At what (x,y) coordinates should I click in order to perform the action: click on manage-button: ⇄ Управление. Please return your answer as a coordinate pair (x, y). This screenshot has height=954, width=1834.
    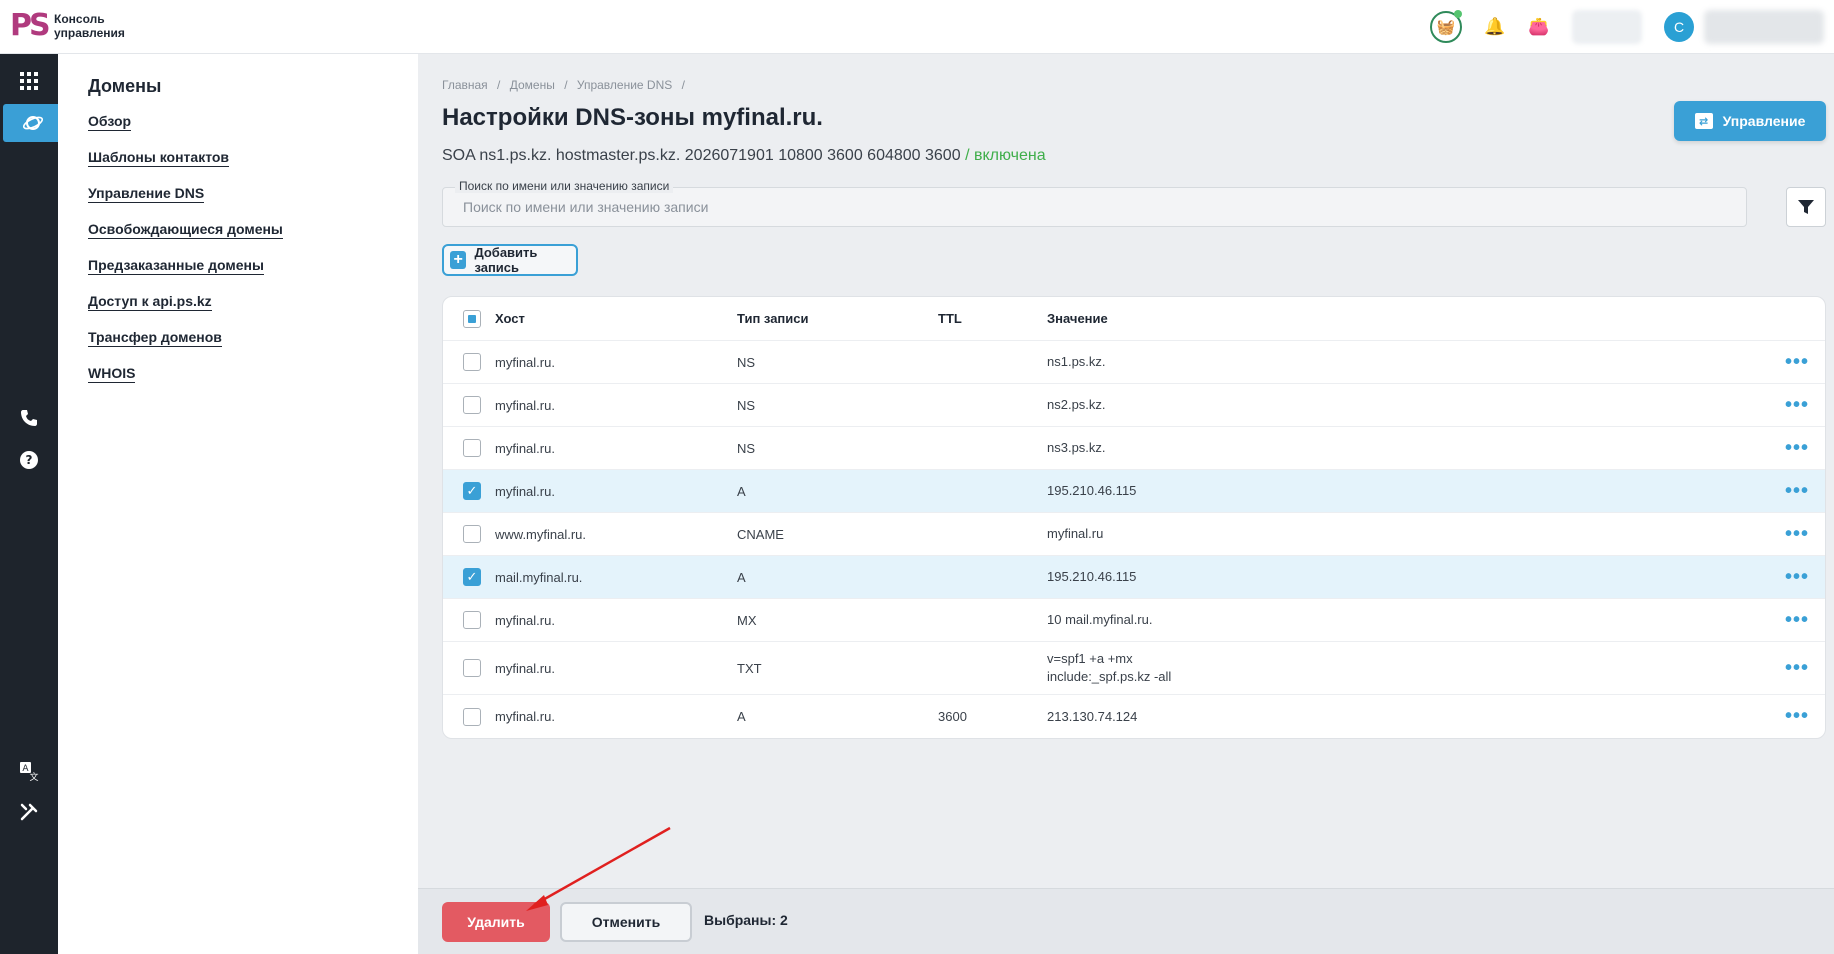
    Looking at the image, I should click on (1750, 121).